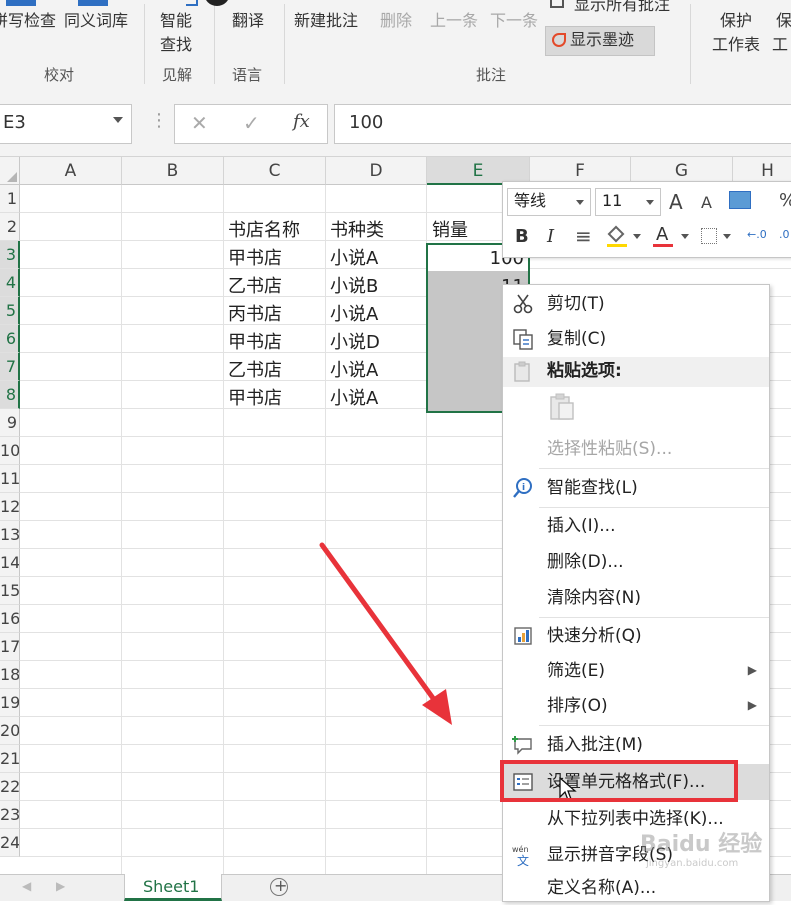 The width and height of the screenshot is (791, 905). I want to click on menu-item-cut: 剪切(T), so click(636, 304).